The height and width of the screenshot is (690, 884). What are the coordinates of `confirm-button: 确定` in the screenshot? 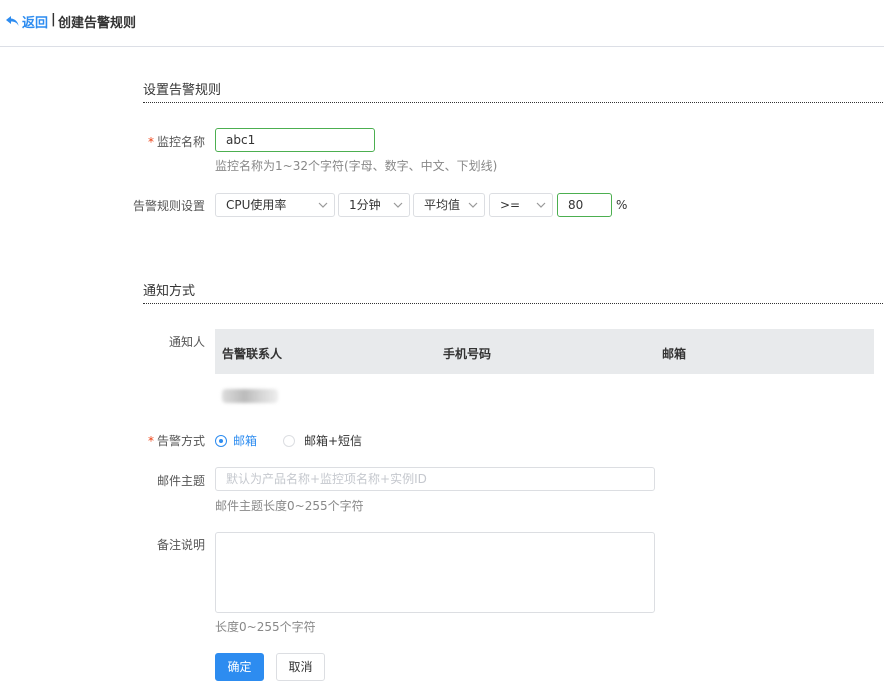 It's located at (239, 667).